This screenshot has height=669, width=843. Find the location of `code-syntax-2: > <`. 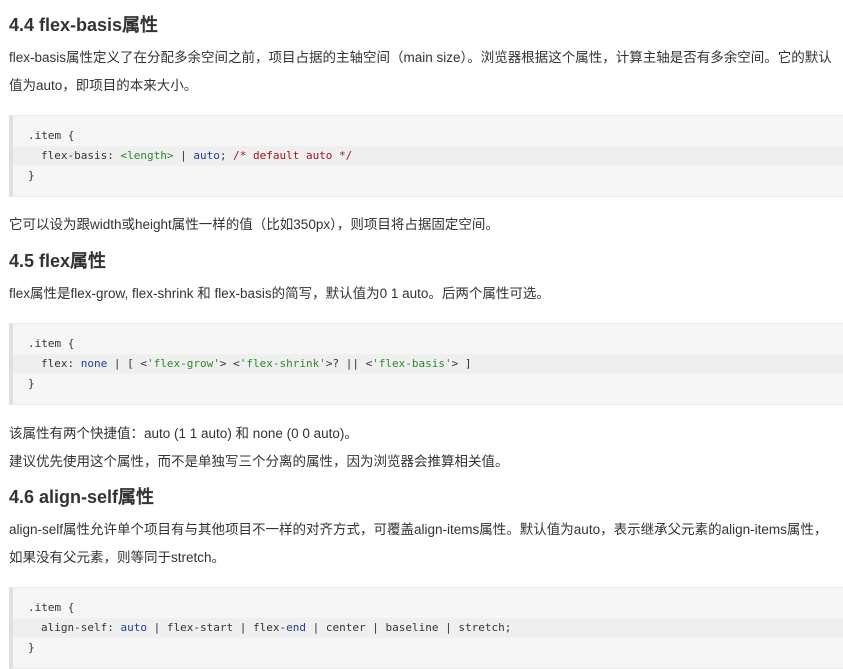

code-syntax-2: > < is located at coordinates (229, 363).